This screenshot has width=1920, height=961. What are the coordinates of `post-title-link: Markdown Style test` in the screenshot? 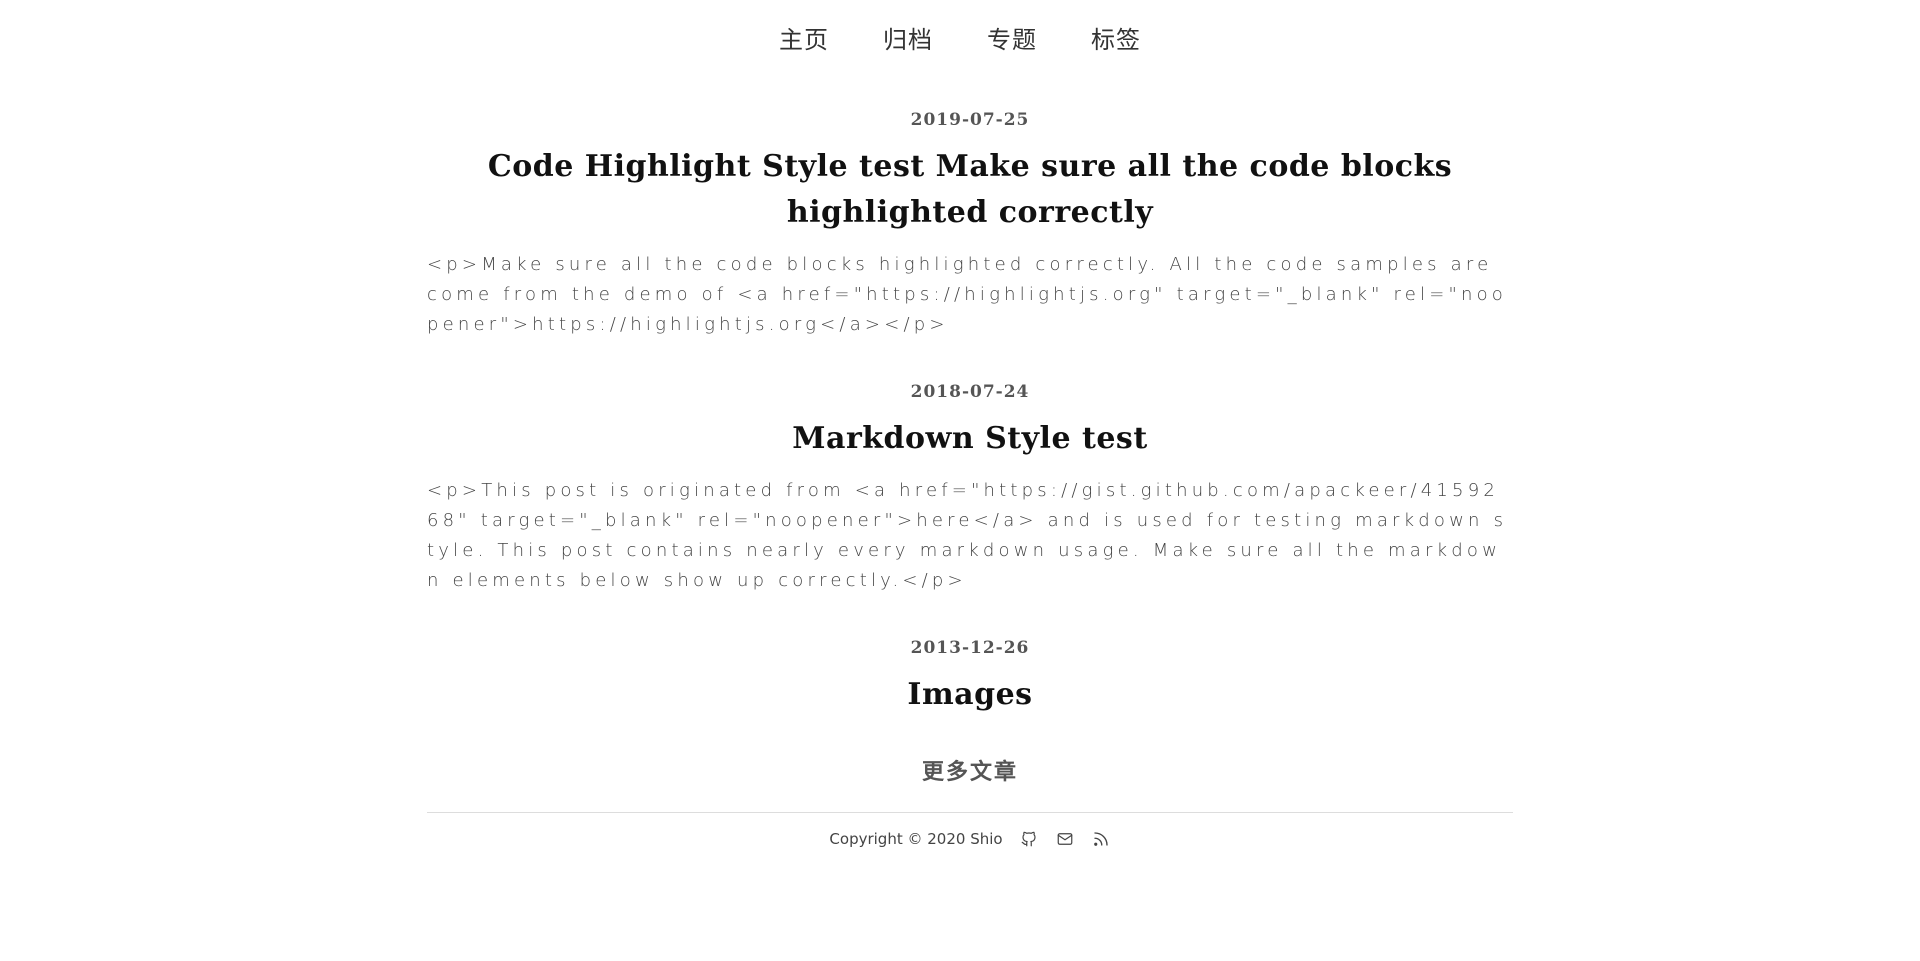 It's located at (970, 439).